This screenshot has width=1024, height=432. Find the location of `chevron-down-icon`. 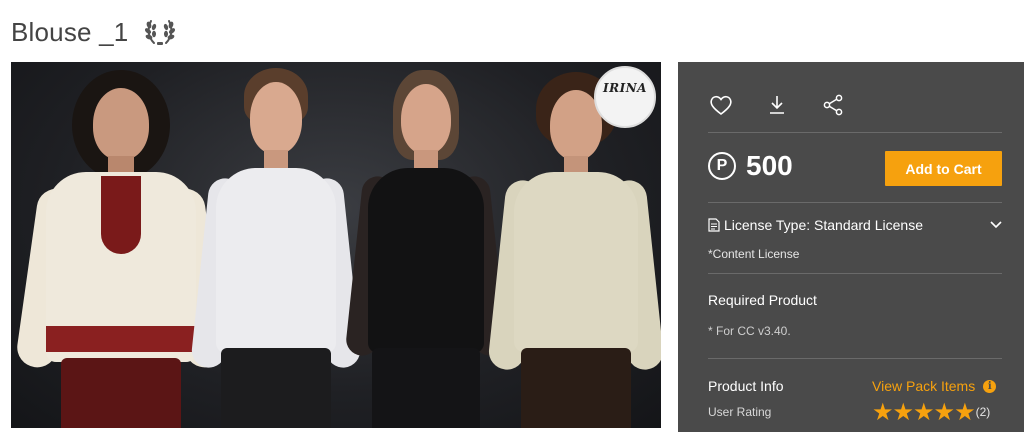

chevron-down-icon is located at coordinates (996, 225).